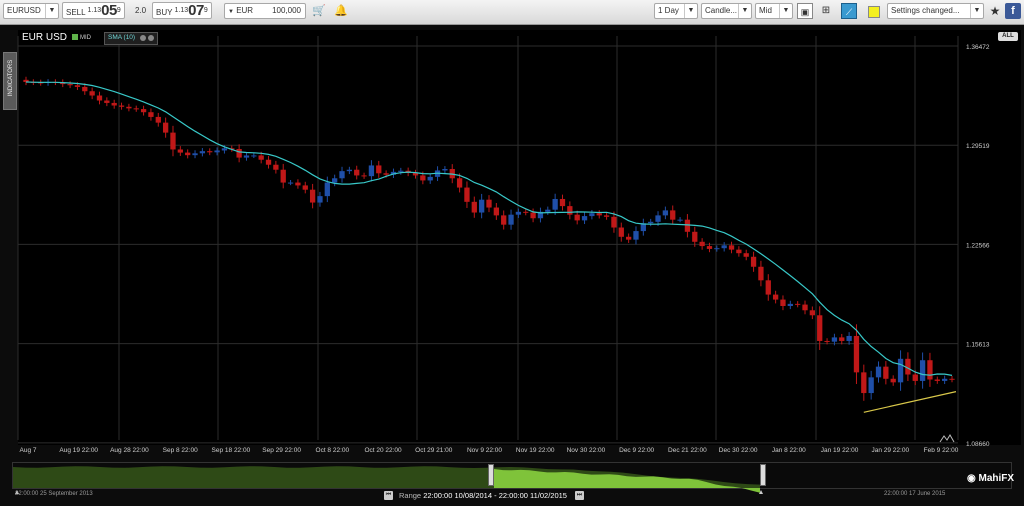 The height and width of the screenshot is (506, 1024). Describe the element at coordinates (579, 495) in the screenshot. I see `range-forward-button: ⏭` at that location.